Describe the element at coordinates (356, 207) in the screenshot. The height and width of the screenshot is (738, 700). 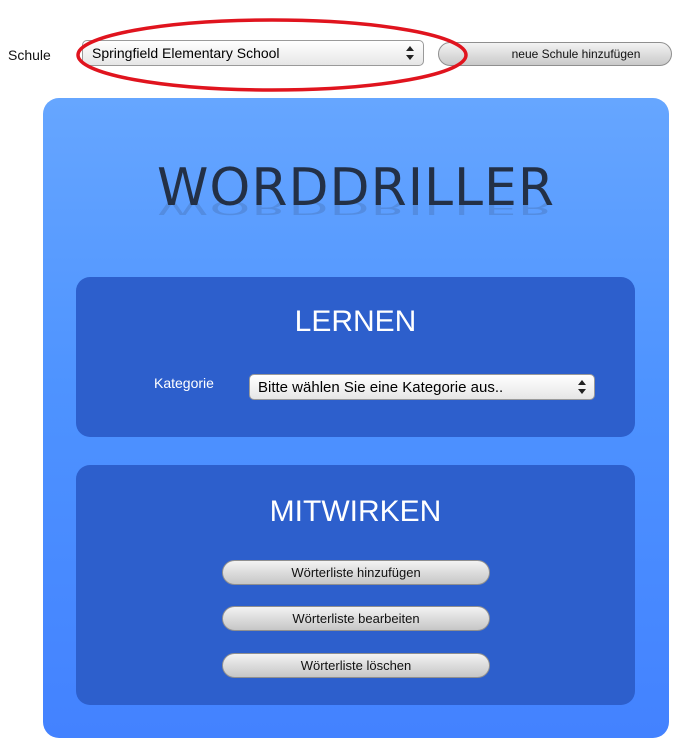
I see `app-title-reflection: WORDDRILLER` at that location.